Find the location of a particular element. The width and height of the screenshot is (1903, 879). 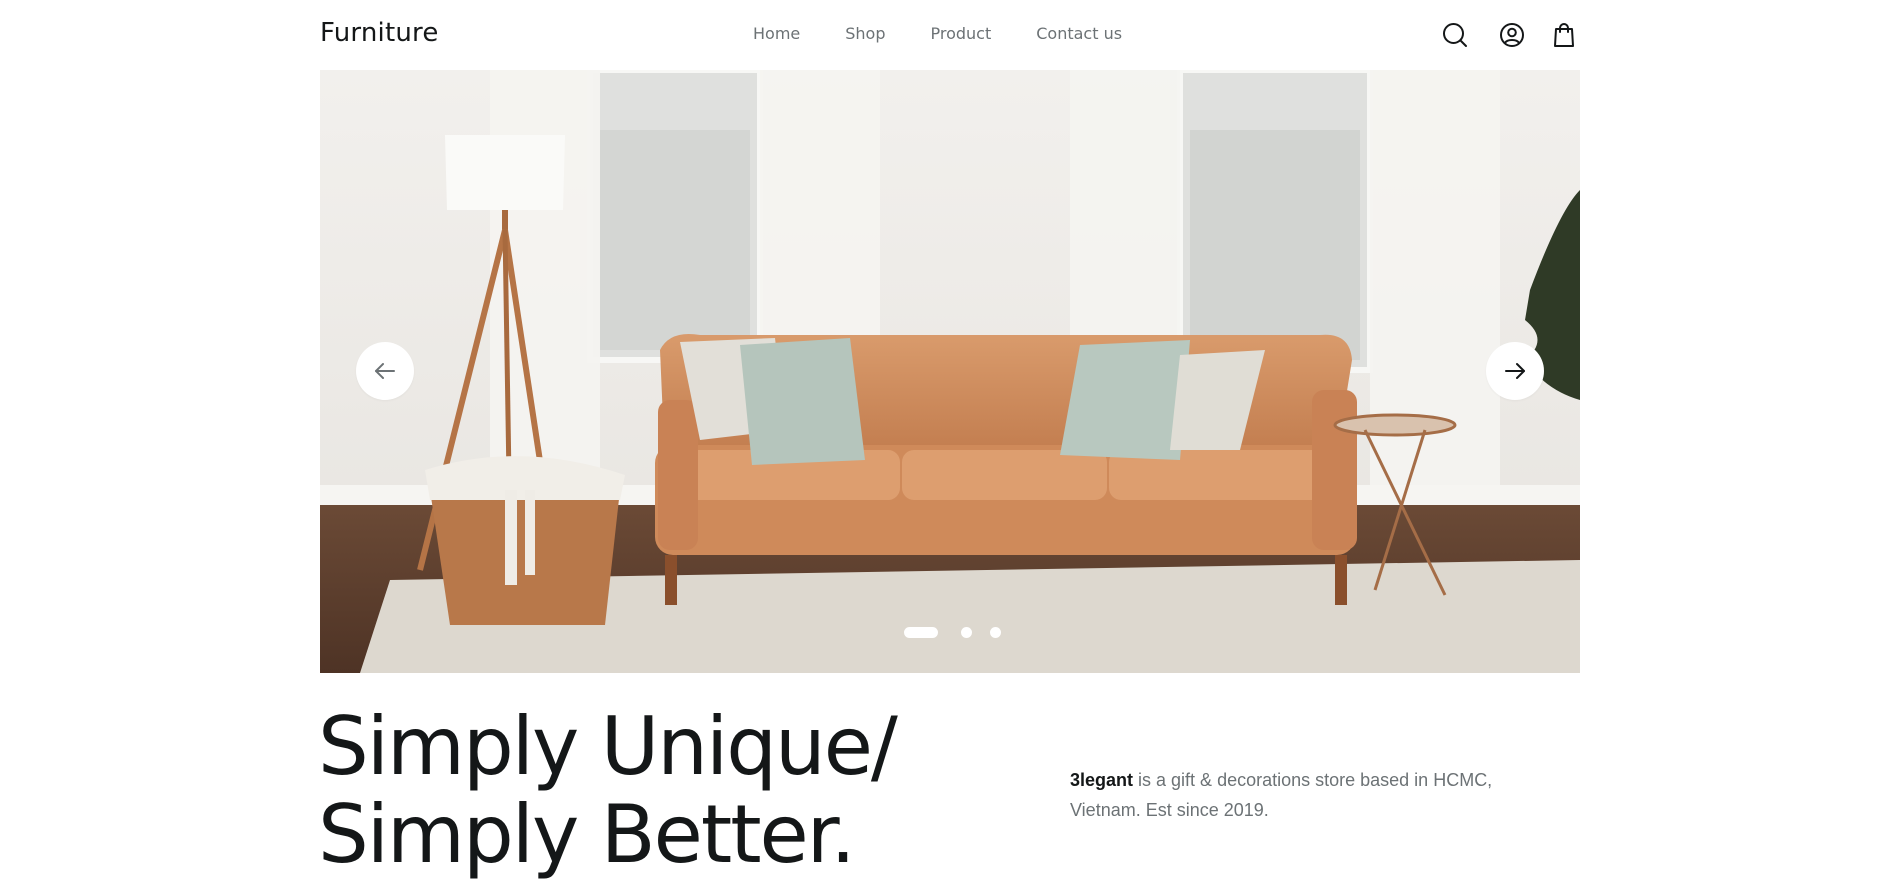

top-navigation: Furniture Home Shop Product Contact us is located at coordinates (951, 35).